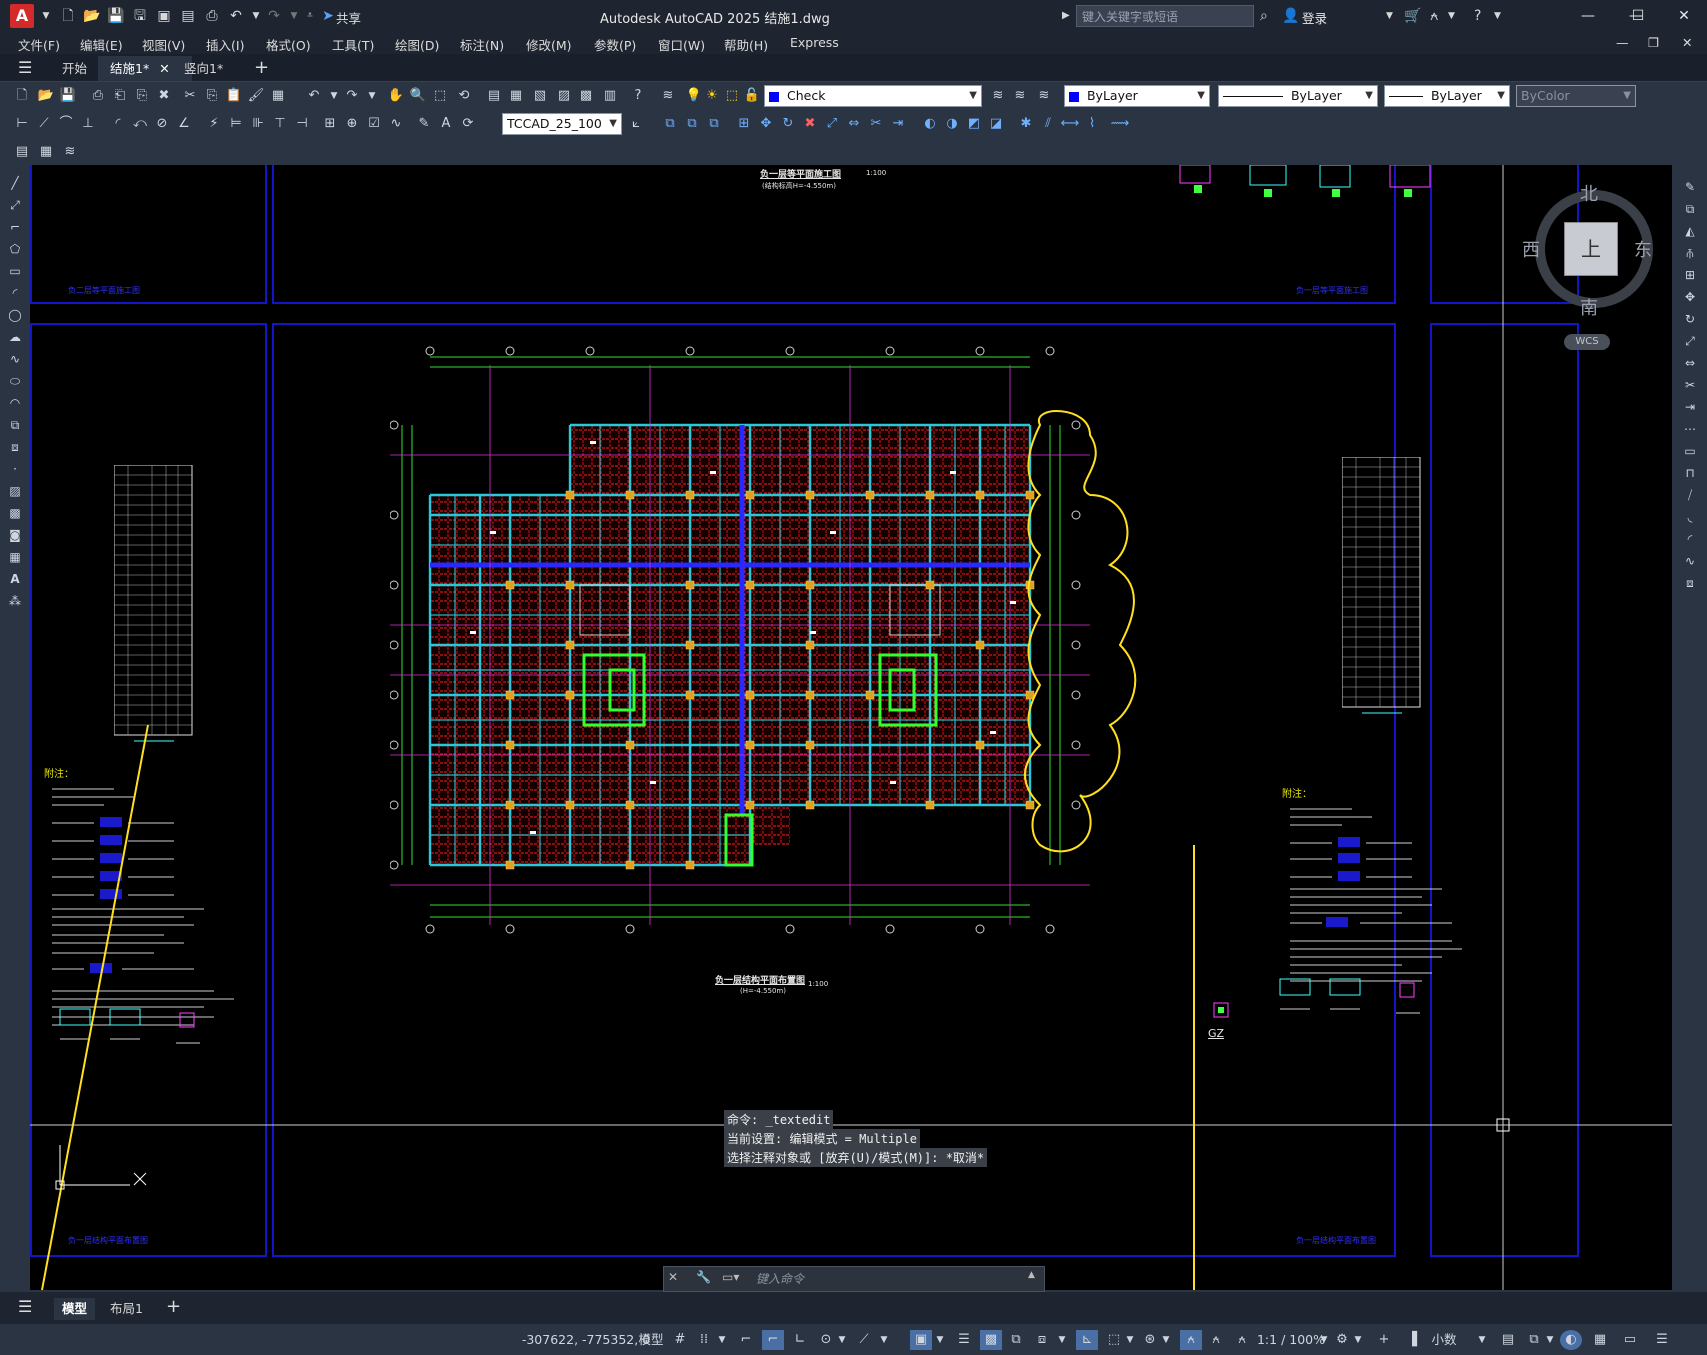 This screenshot has height=1355, width=1707. I want to click on selection-filter-icon: ⬚, so click(1114, 1340).